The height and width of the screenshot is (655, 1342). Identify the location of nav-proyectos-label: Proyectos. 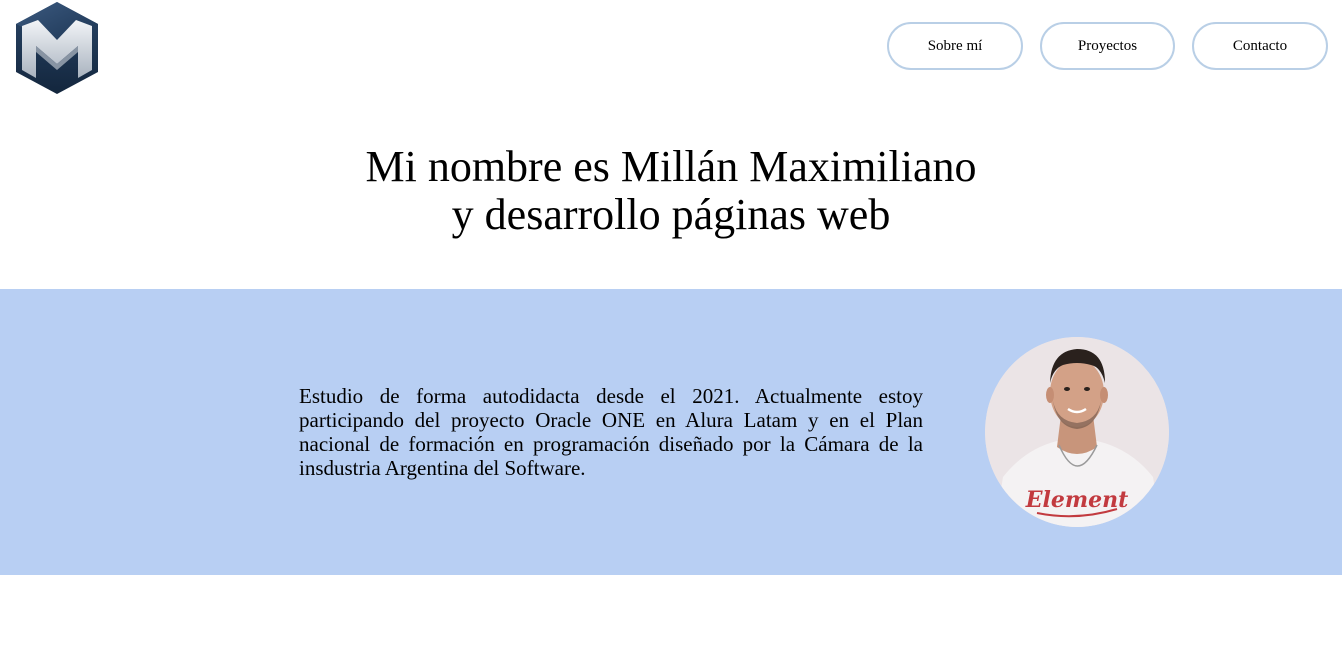
(1107, 45).